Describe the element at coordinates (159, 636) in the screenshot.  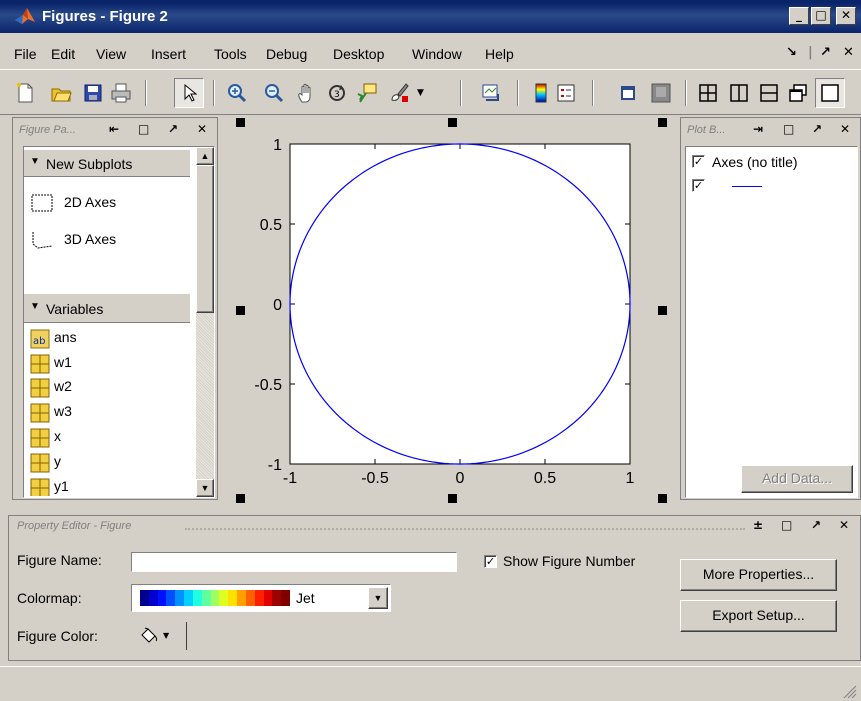
I see `figure-color-button: ▼` at that location.